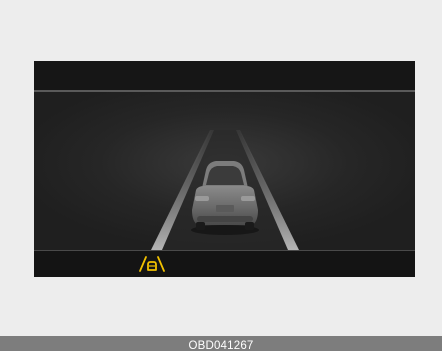 The height and width of the screenshot is (351, 442). I want to click on figure-caption-bar: OBD041267, so click(221, 343).